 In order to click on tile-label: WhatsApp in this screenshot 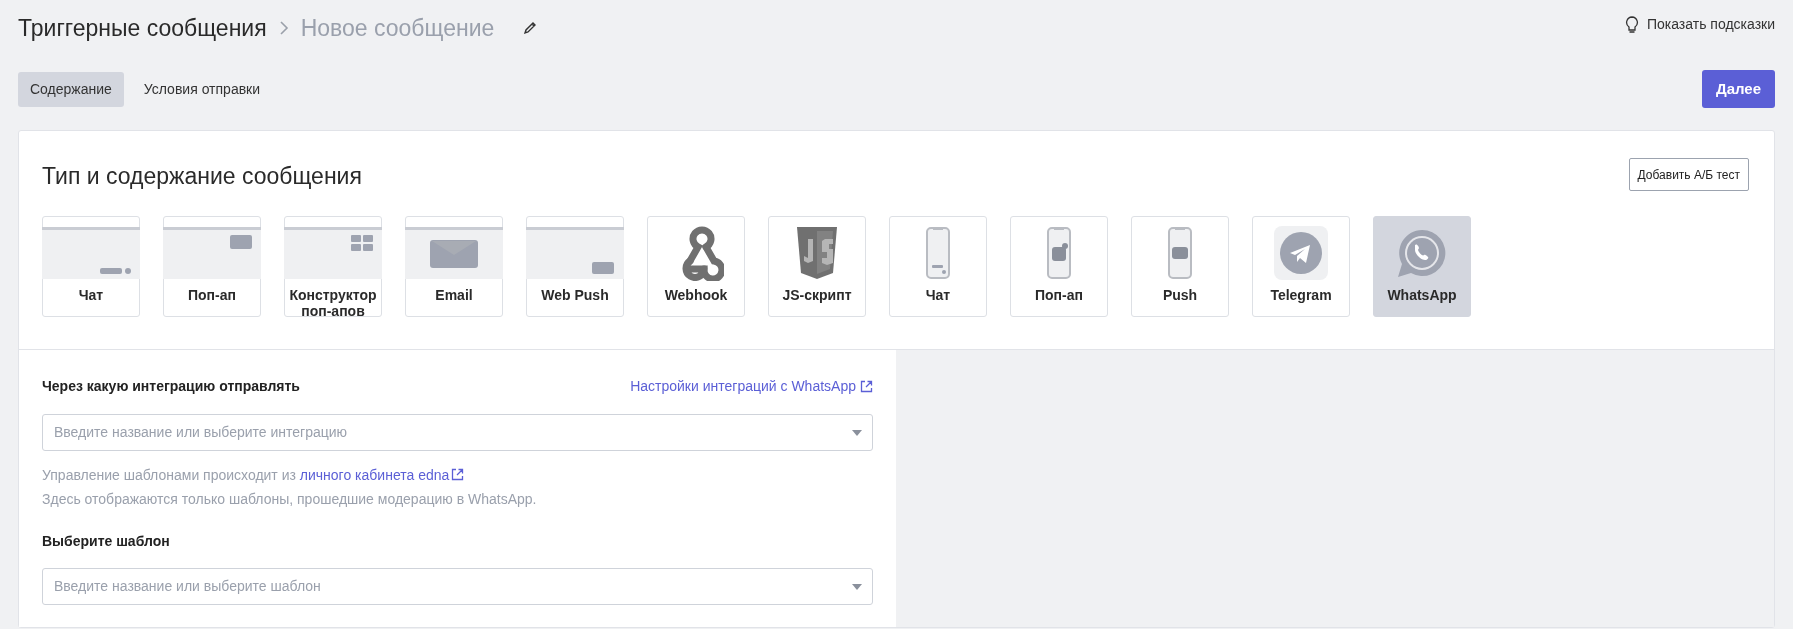, I will do `click(1422, 294)`.